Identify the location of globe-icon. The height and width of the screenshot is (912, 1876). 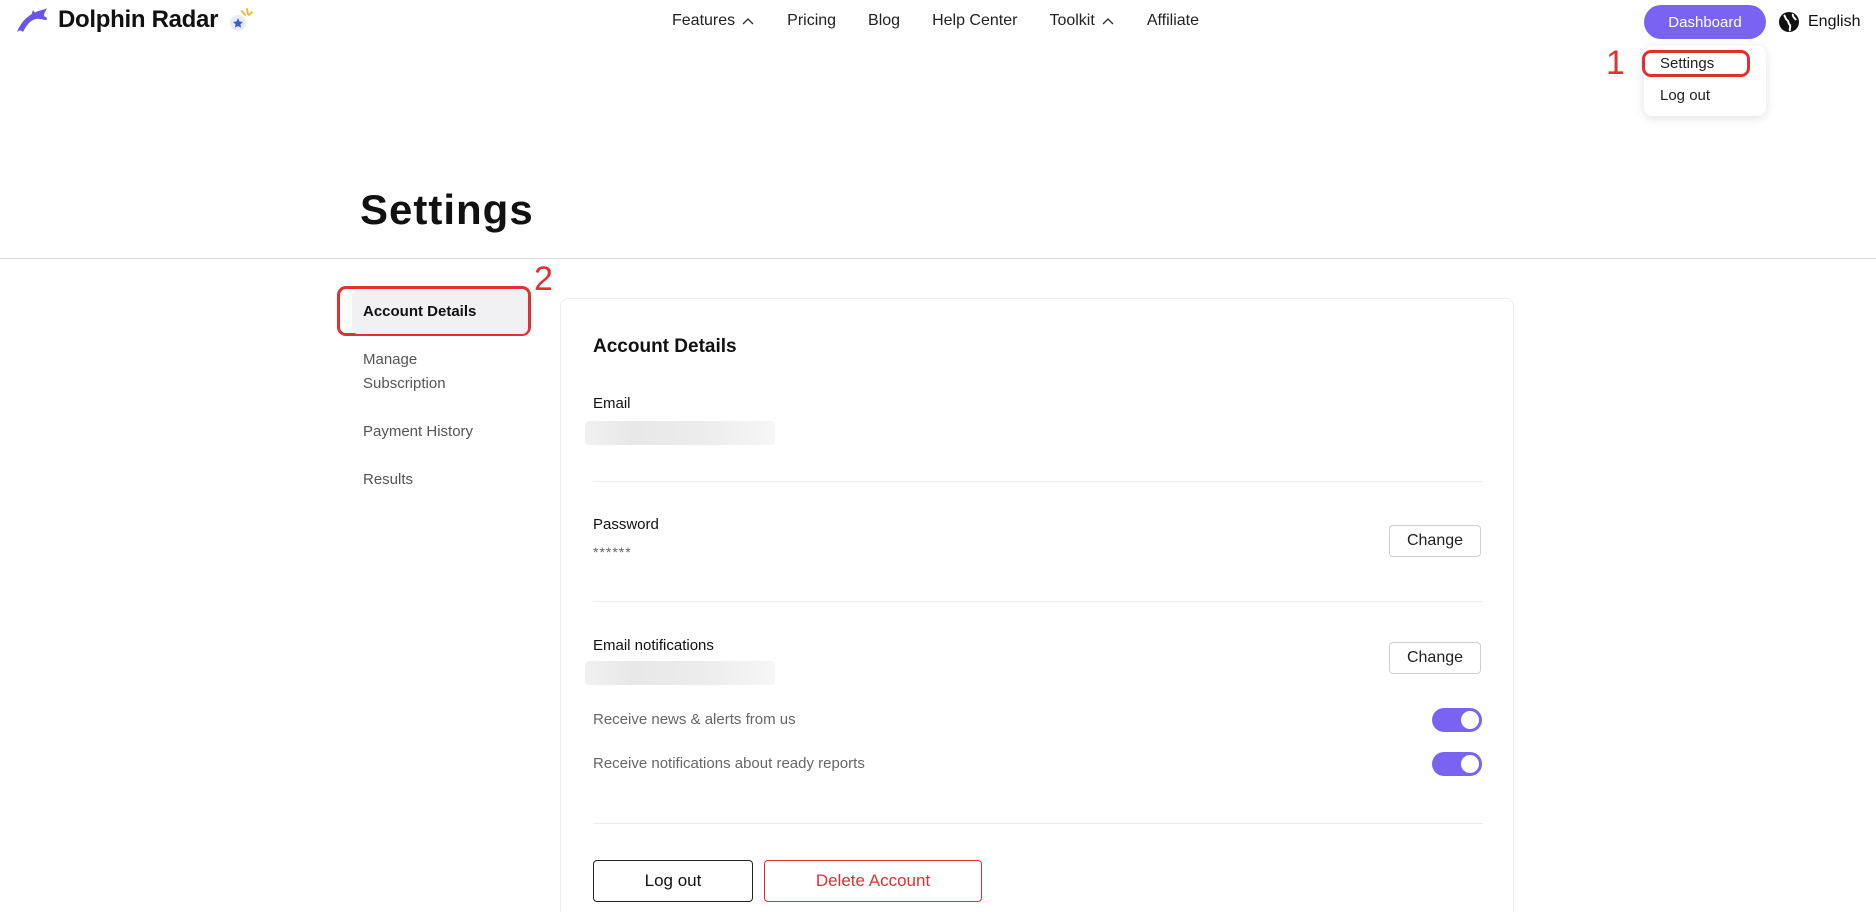
(1789, 22).